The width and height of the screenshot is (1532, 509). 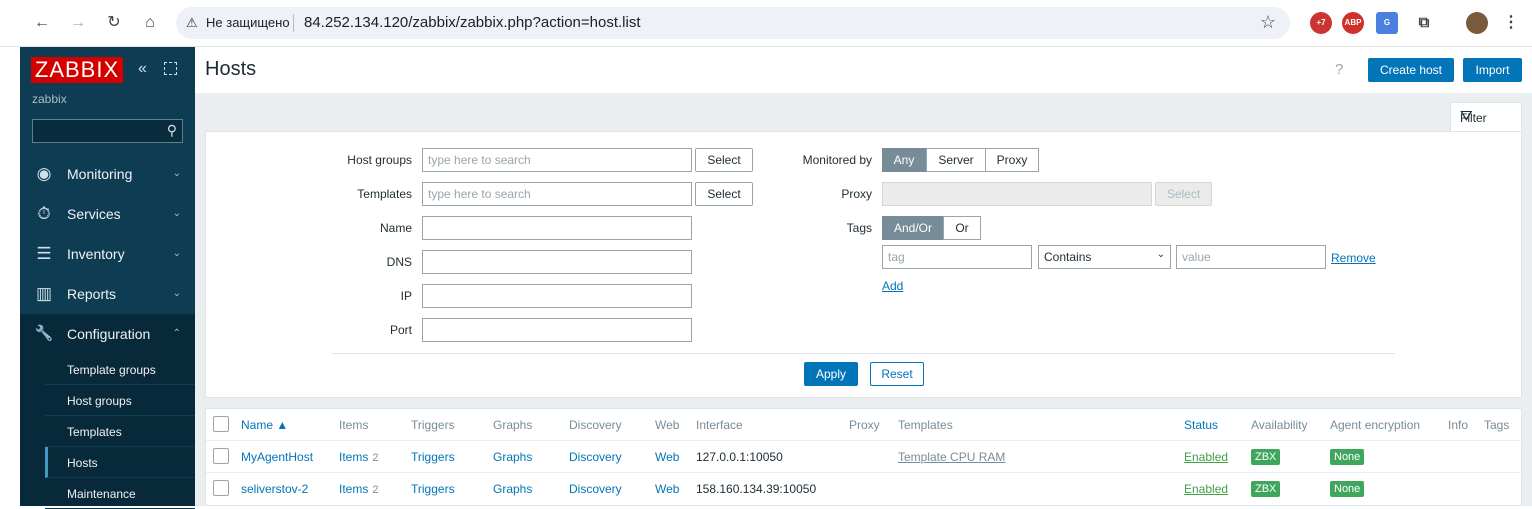 I want to click on apply-button: Apply, so click(x=831, y=374).